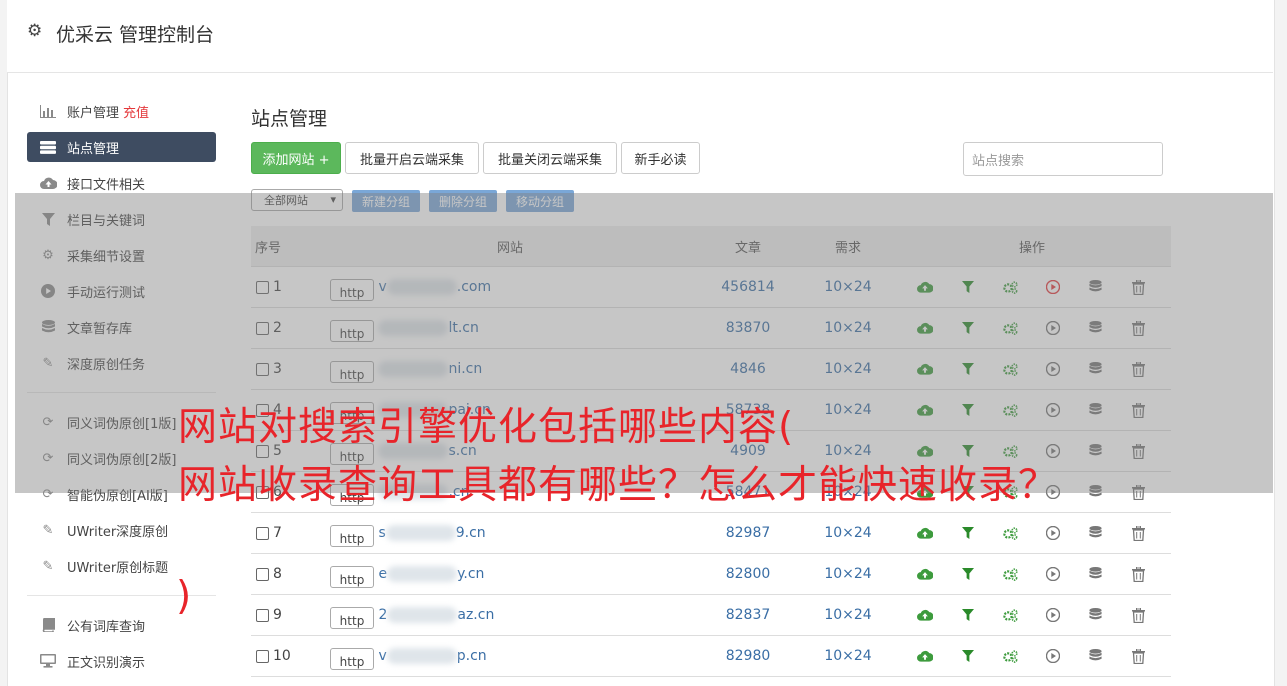 The height and width of the screenshot is (686, 1287). What do you see at coordinates (282, 656) in the screenshot?
I see `row-no: 10` at bounding box center [282, 656].